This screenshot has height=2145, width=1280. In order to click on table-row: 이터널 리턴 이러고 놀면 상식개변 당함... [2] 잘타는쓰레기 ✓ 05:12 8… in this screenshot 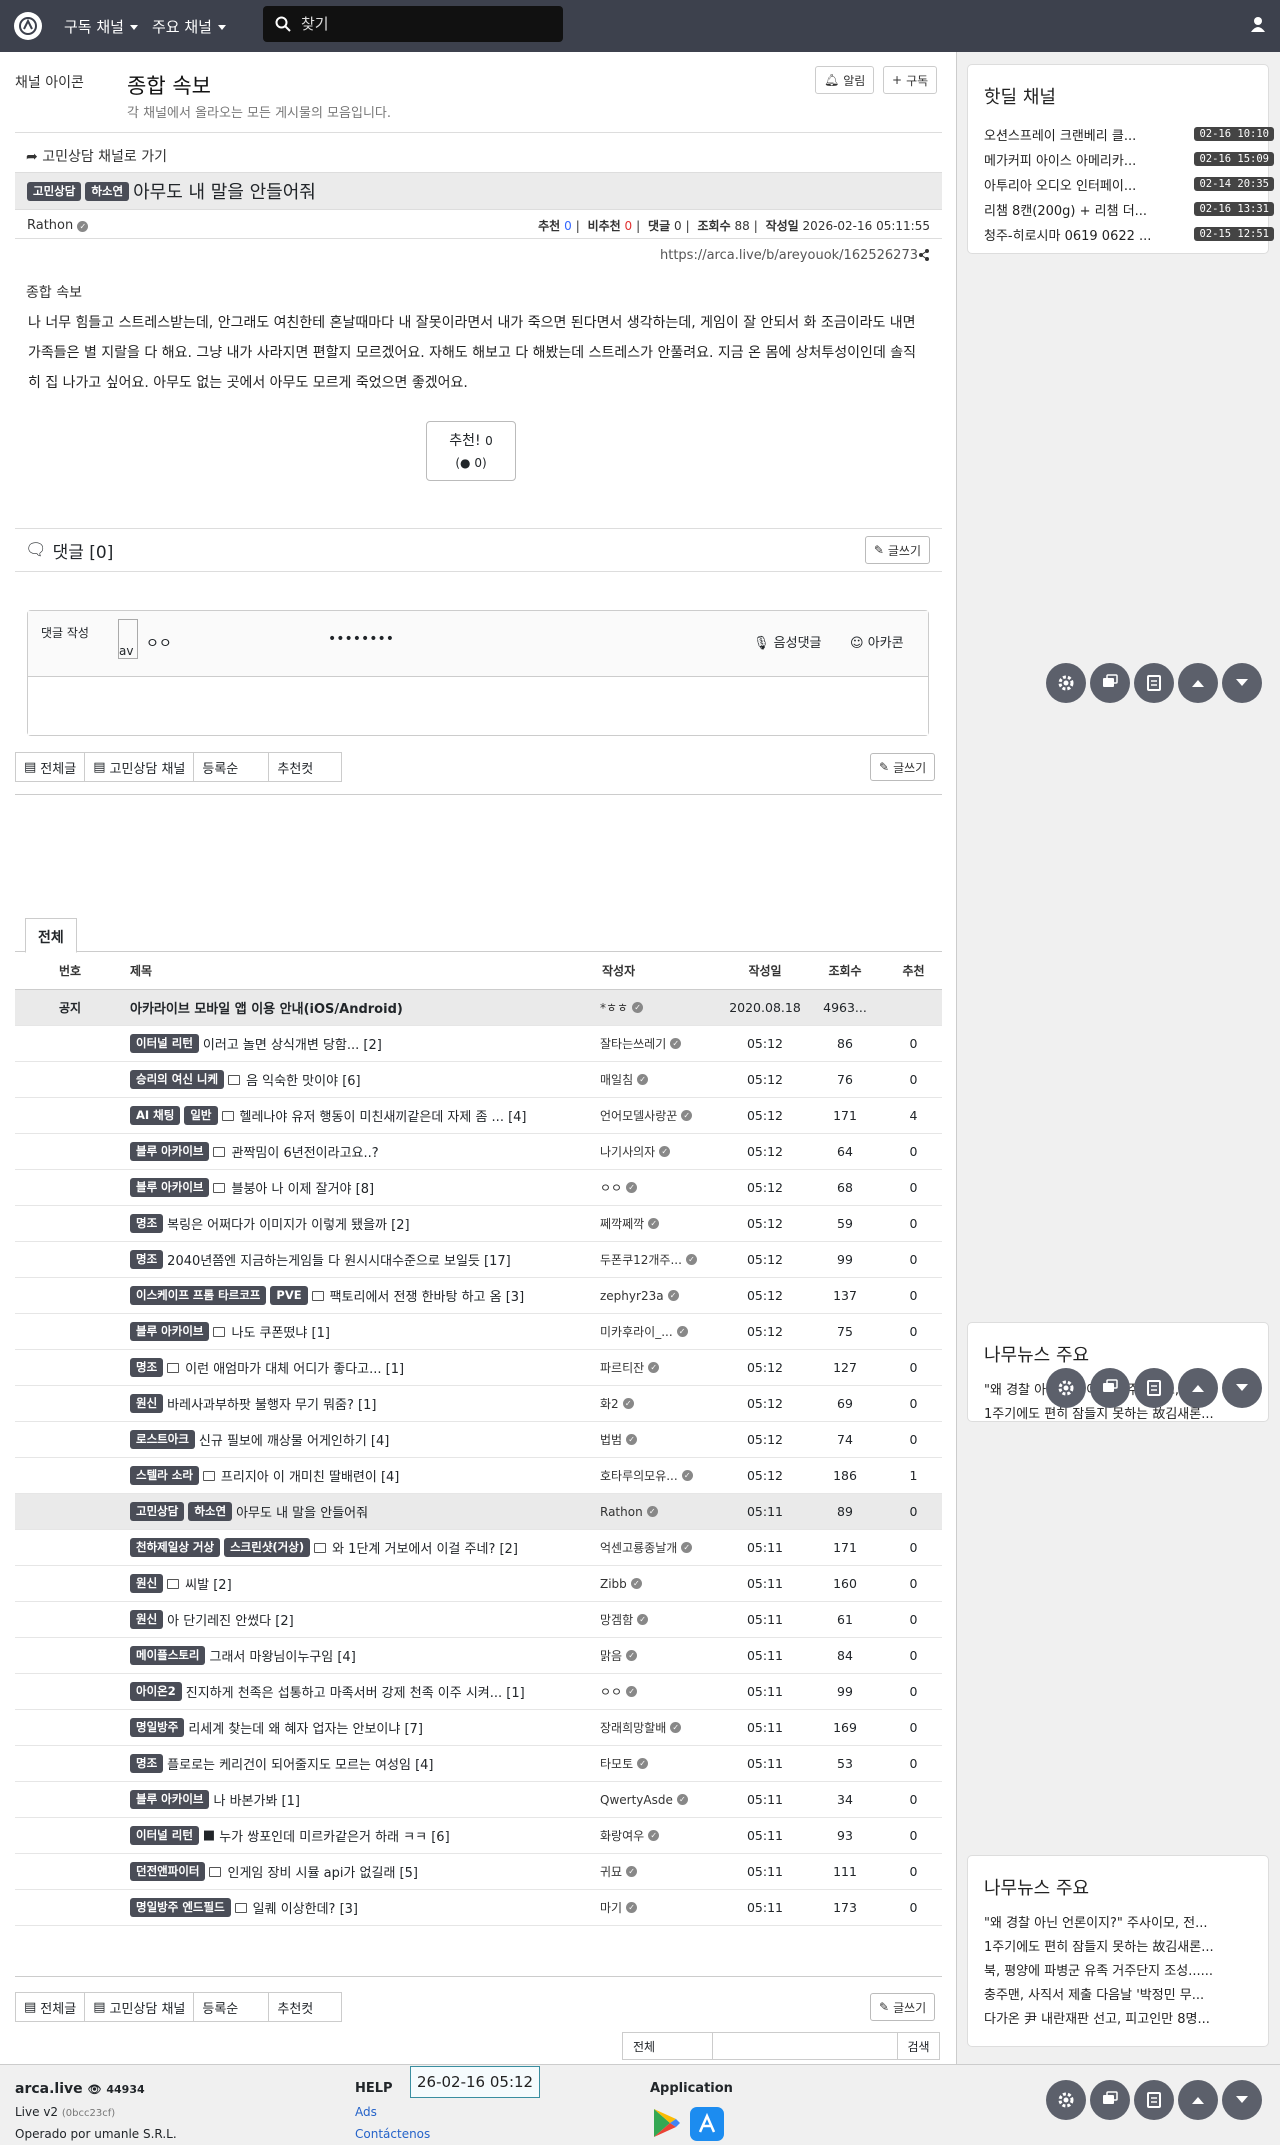, I will do `click(478, 1044)`.